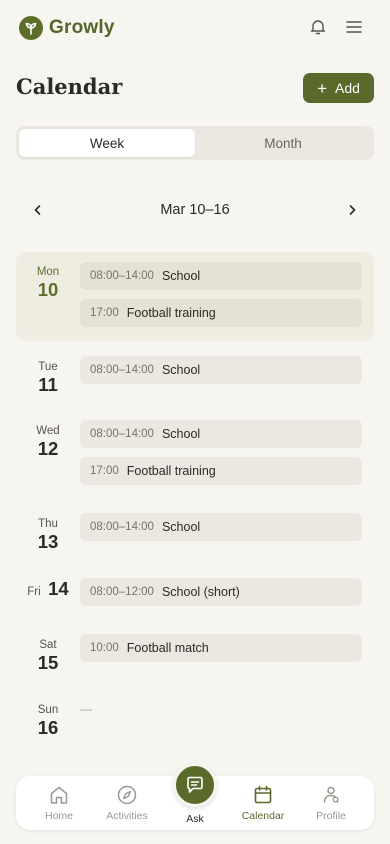  I want to click on day-sun: Sun 16 —, so click(195, 719).